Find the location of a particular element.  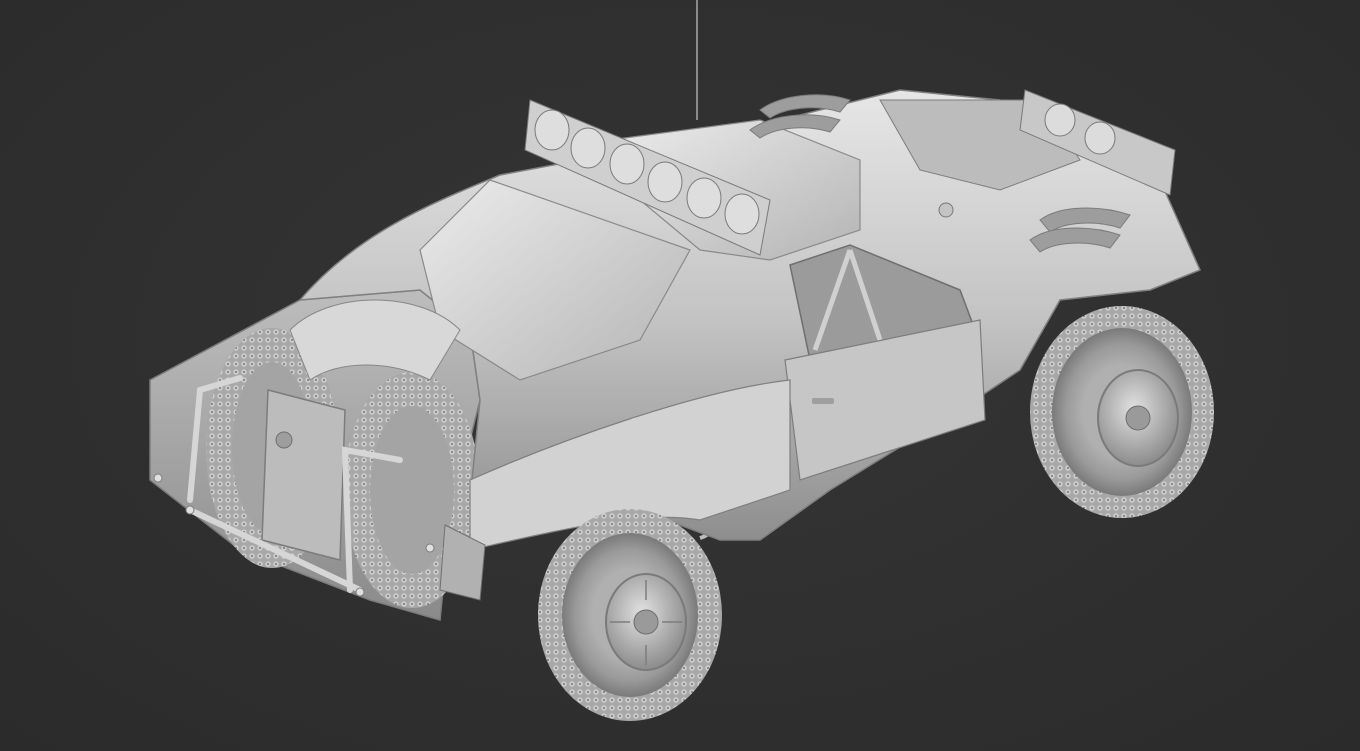

door-handle is located at coordinates (823, 401).